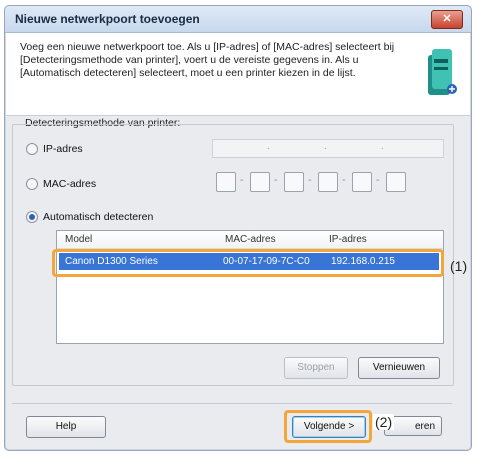  What do you see at coordinates (70, 184) in the screenshot?
I see `radio-mac-label: MAC-adres` at bounding box center [70, 184].